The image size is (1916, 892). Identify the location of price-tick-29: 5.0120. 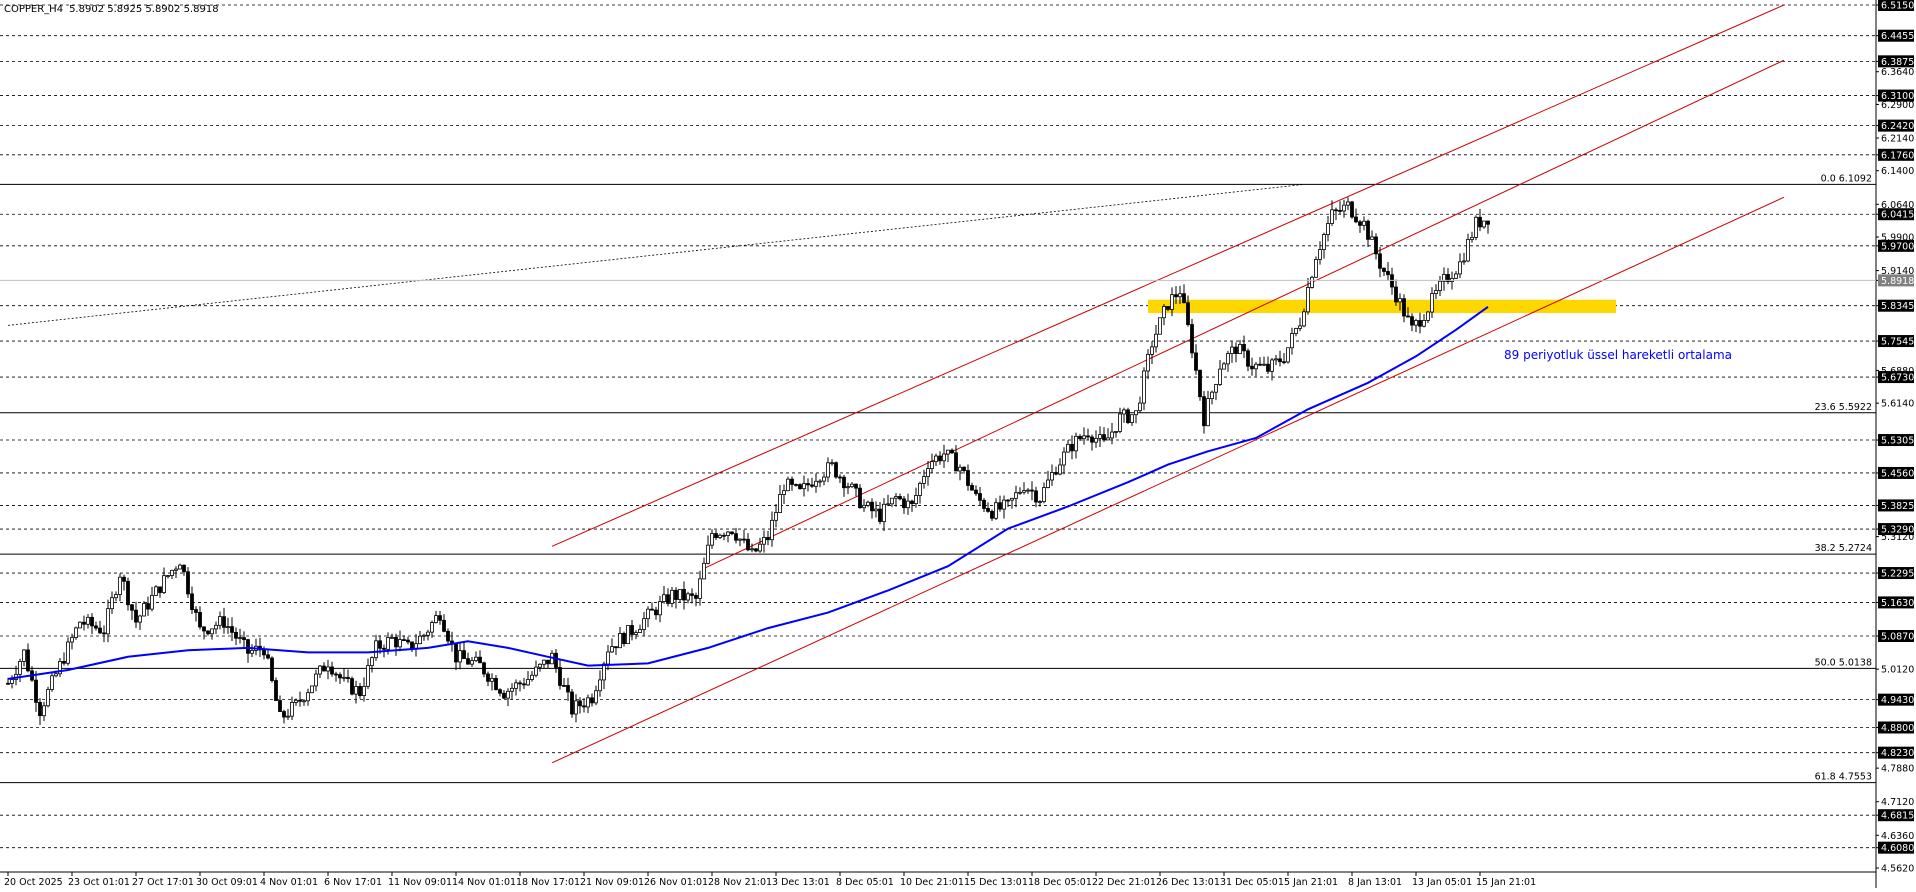
(1897, 670).